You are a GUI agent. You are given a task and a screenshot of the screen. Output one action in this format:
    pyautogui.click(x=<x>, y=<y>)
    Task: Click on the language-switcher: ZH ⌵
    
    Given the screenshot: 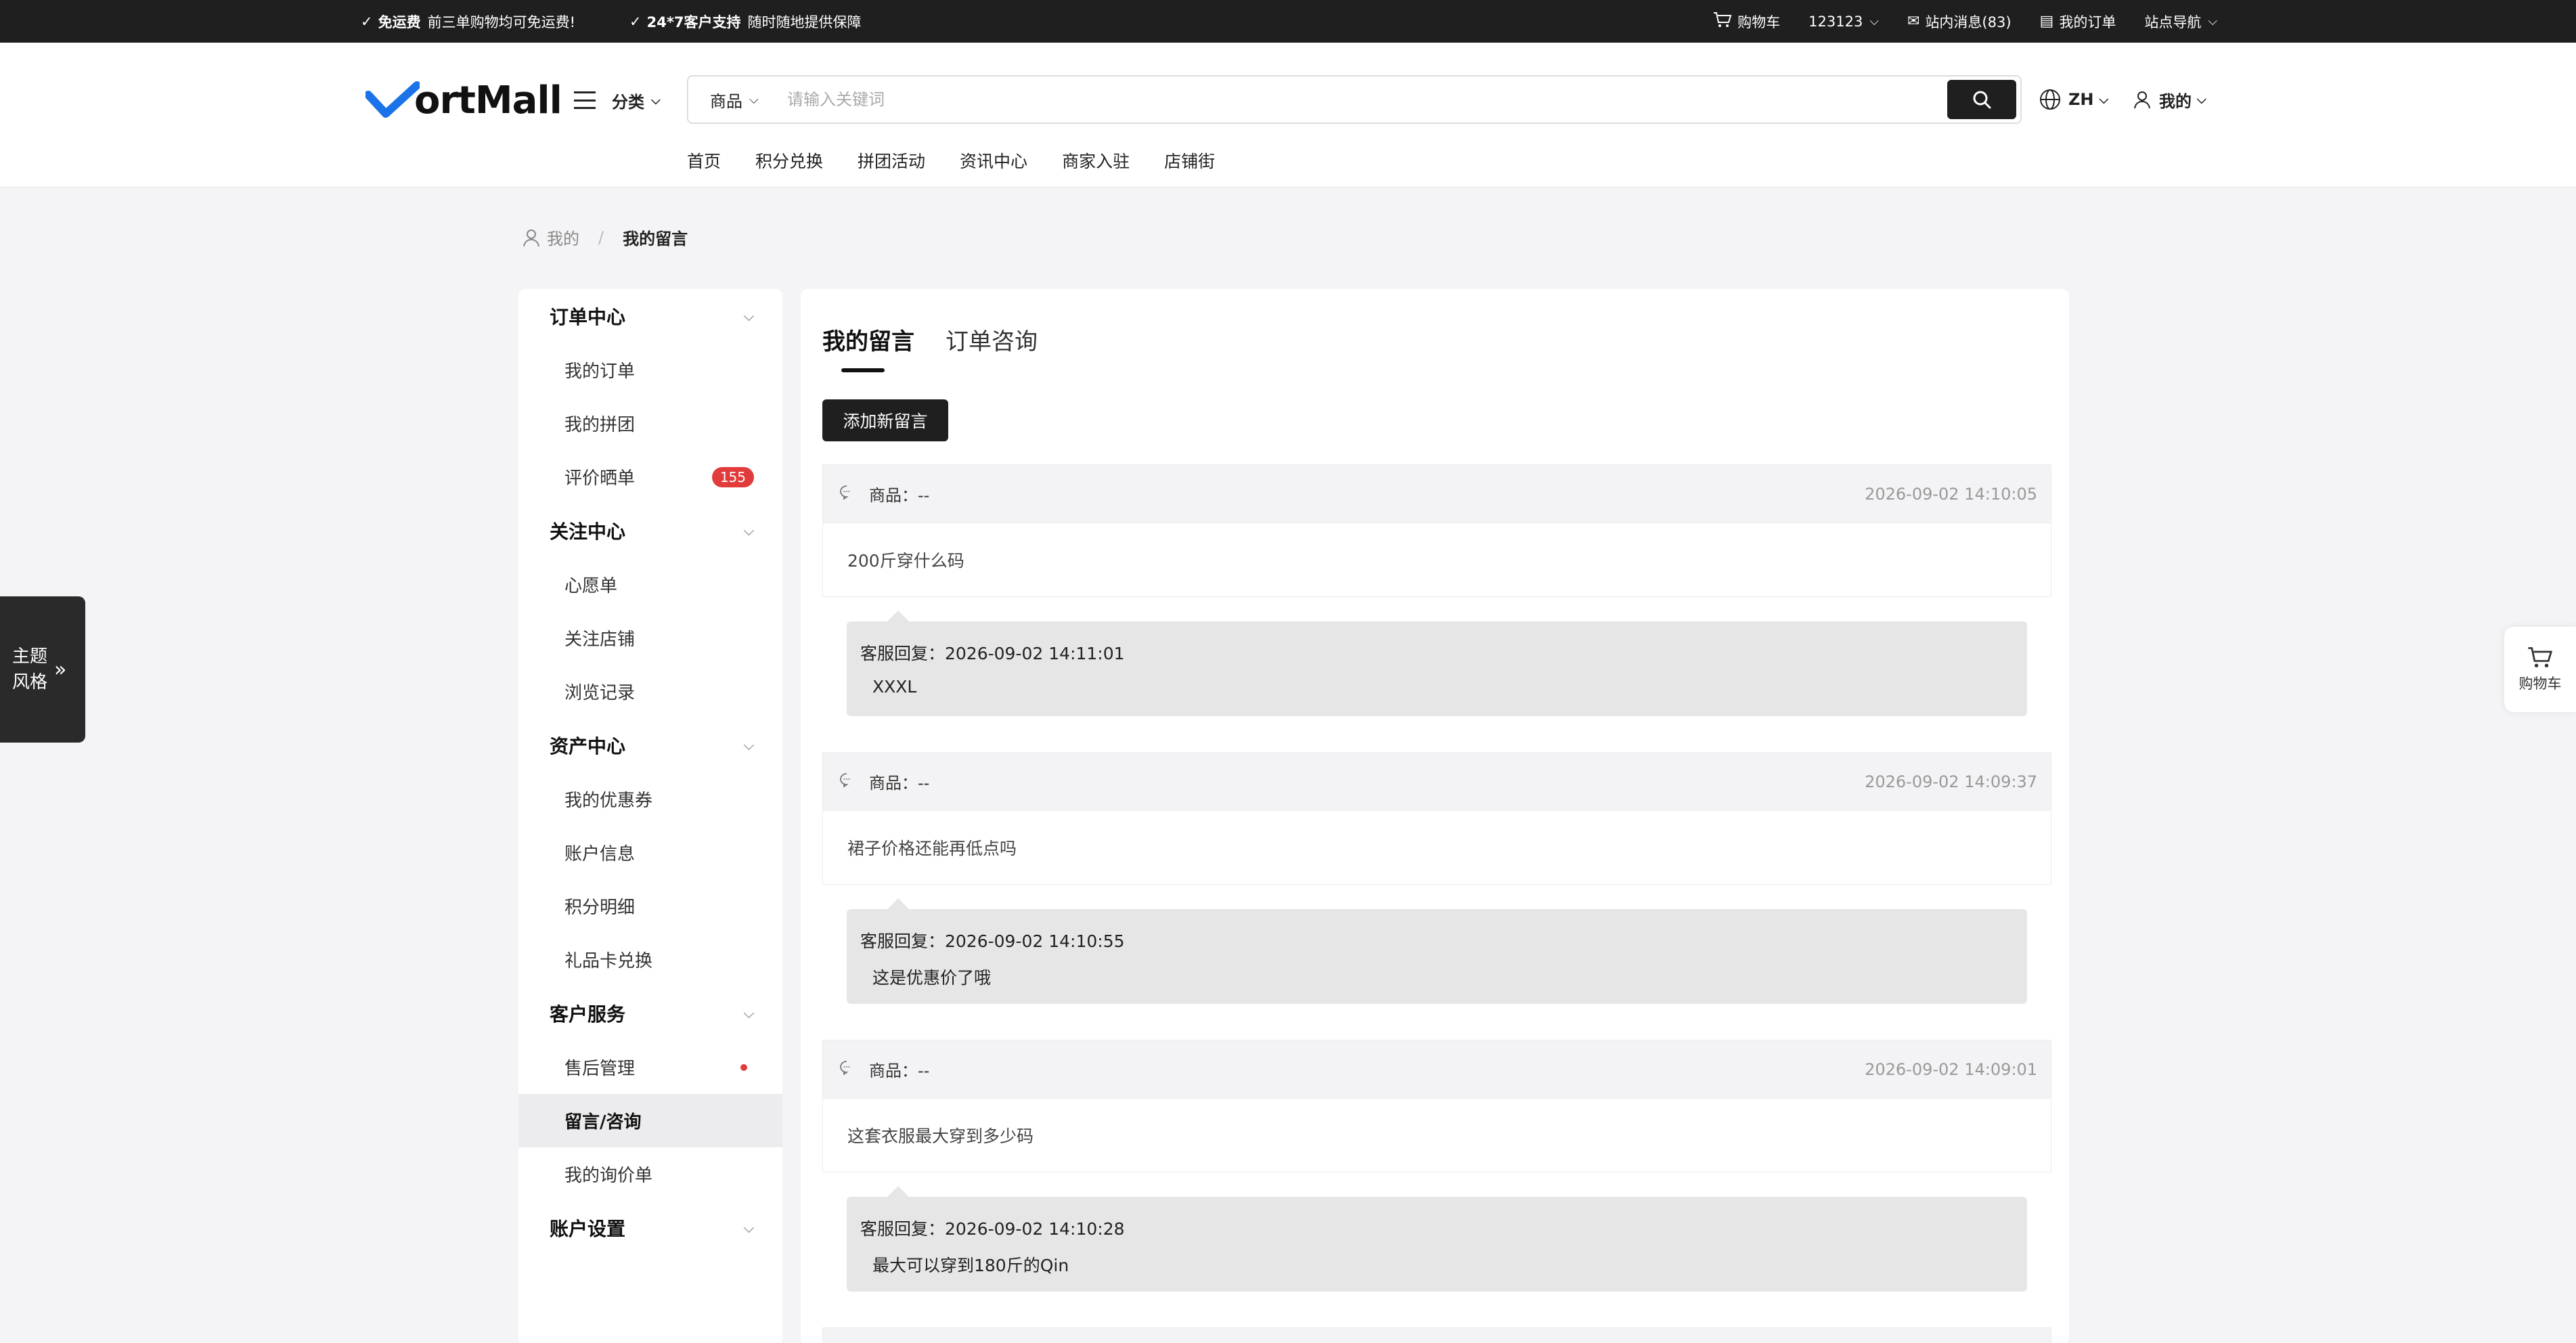 What is the action you would take?
    pyautogui.click(x=2073, y=99)
    